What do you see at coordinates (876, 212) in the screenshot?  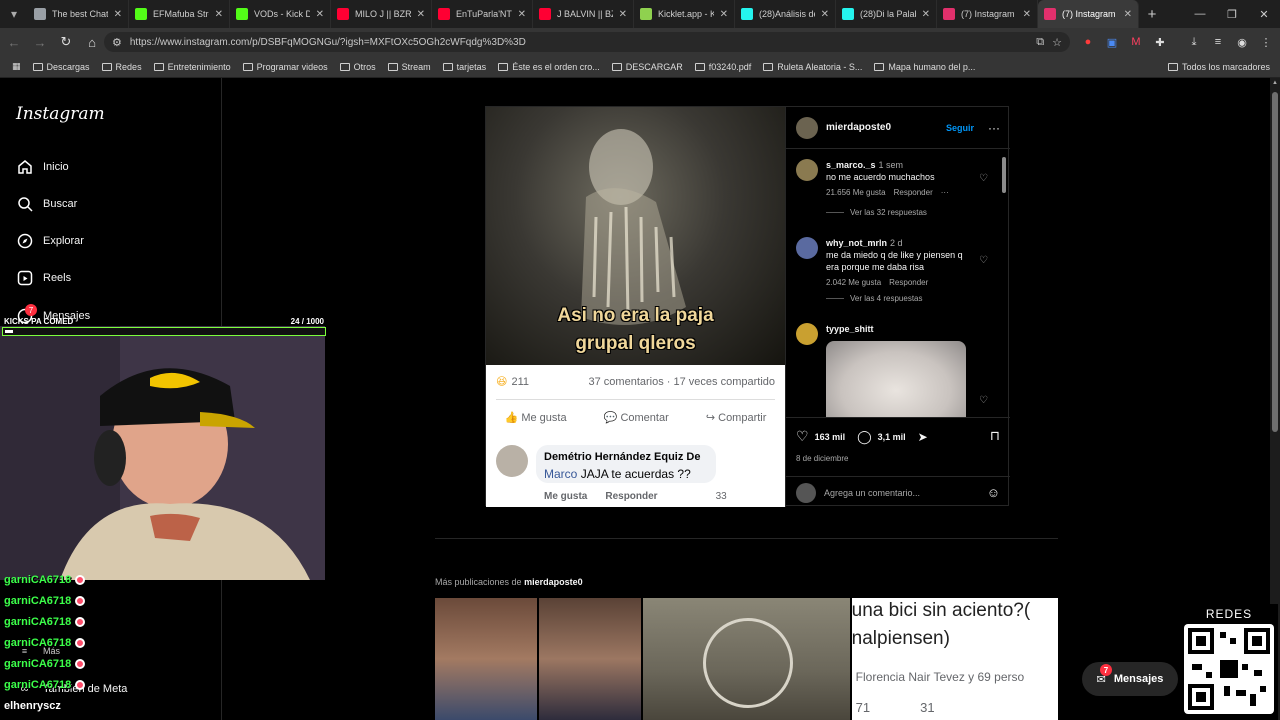 I see `view-replies: Ver las 32 respuestas` at bounding box center [876, 212].